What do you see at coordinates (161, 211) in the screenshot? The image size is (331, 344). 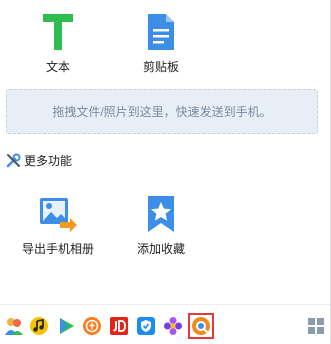 I see `bookmark-star-icon` at bounding box center [161, 211].